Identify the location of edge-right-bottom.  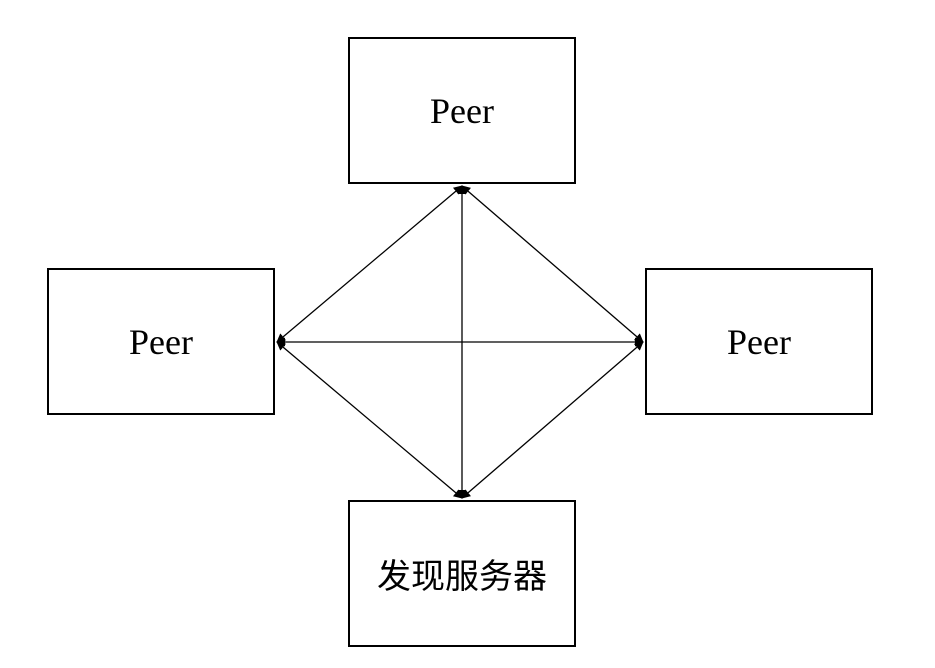
(552, 420).